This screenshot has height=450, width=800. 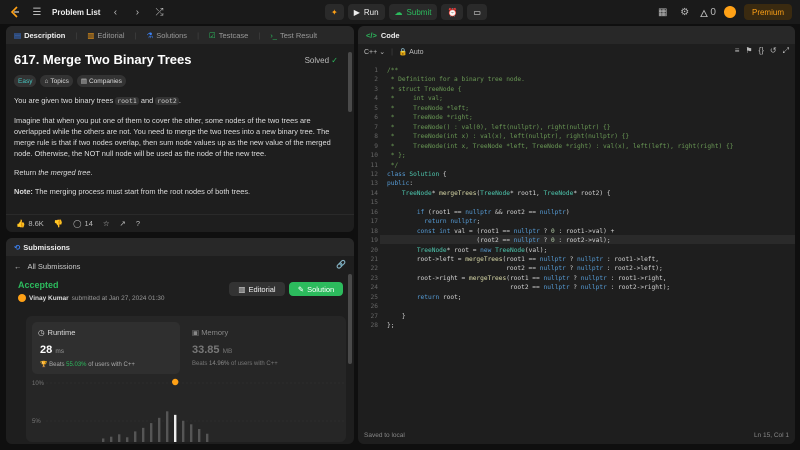 What do you see at coordinates (77, 223) in the screenshot?
I see `comment-icon: ◯` at bounding box center [77, 223].